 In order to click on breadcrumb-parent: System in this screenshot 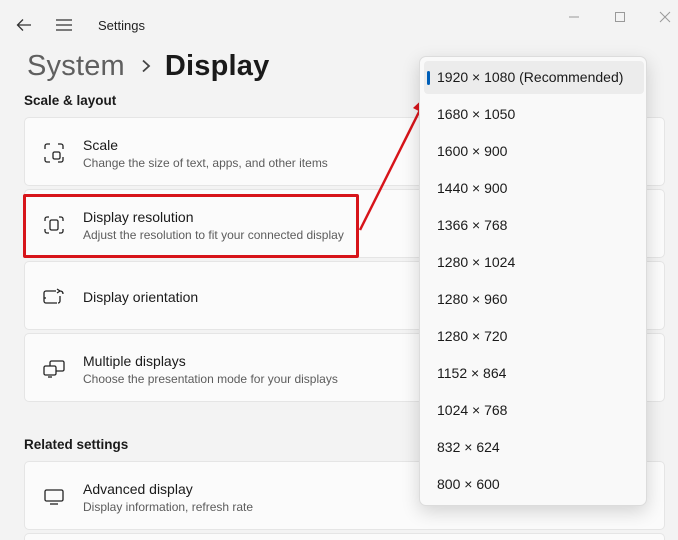, I will do `click(76, 66)`.